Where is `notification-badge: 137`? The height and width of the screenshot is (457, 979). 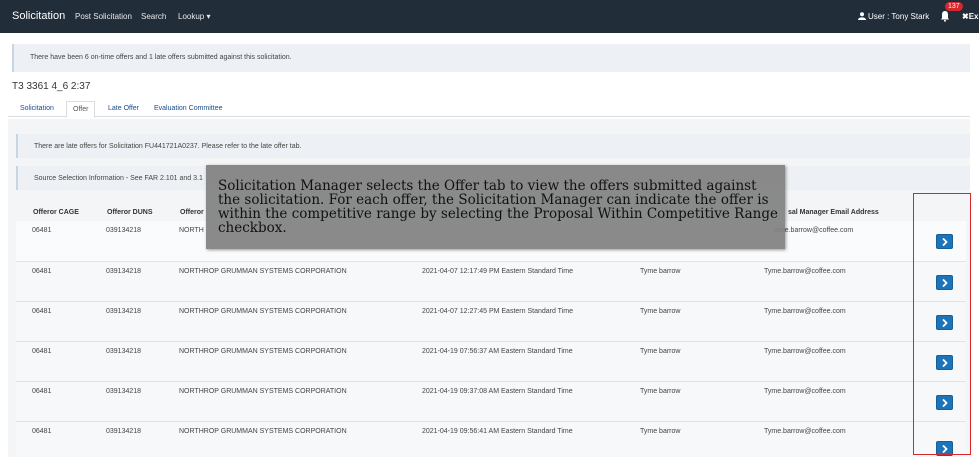
notification-badge: 137 is located at coordinates (954, 6).